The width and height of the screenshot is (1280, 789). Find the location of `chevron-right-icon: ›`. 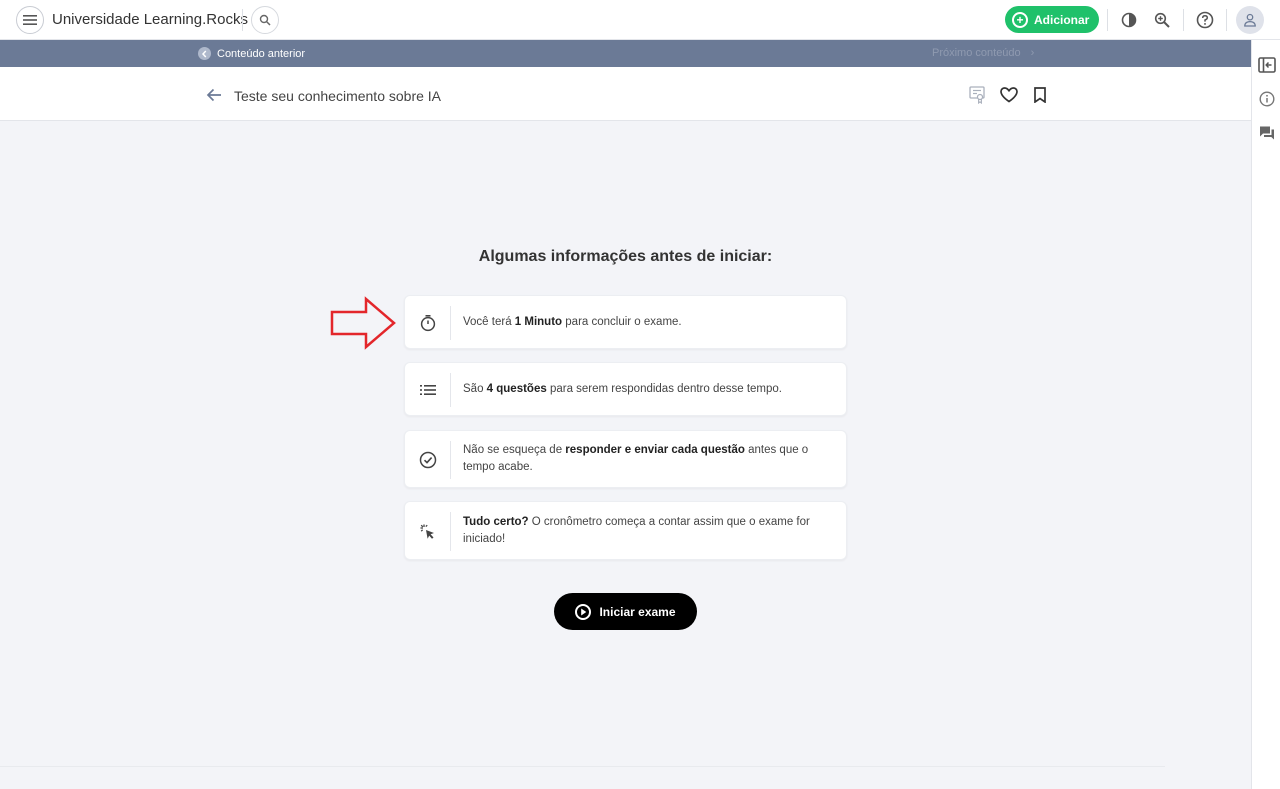

chevron-right-icon: › is located at coordinates (1032, 53).